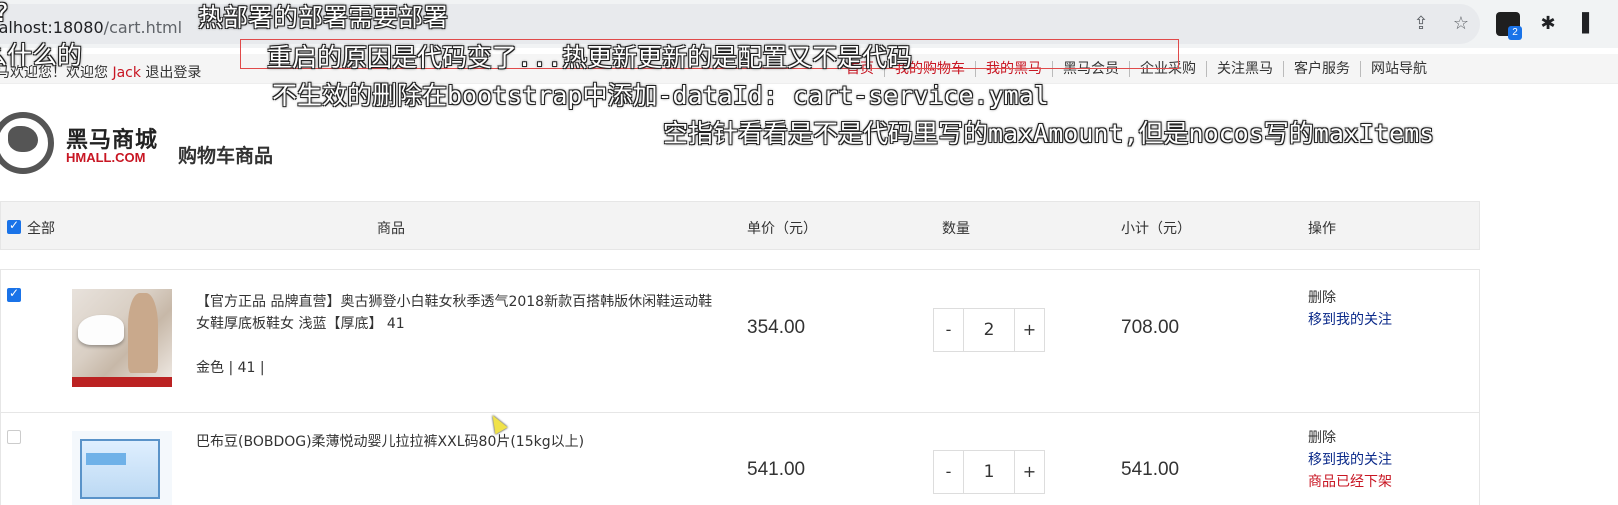  I want to click on col-all: 全部, so click(41, 229).